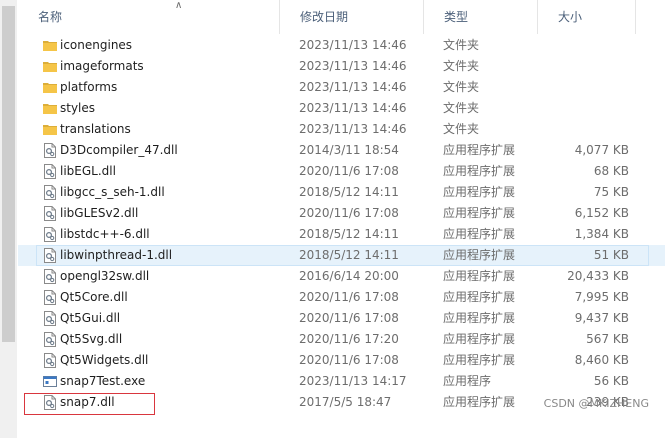  What do you see at coordinates (99, 213) in the screenshot?
I see `file-name: libGLESv2.dll` at bounding box center [99, 213].